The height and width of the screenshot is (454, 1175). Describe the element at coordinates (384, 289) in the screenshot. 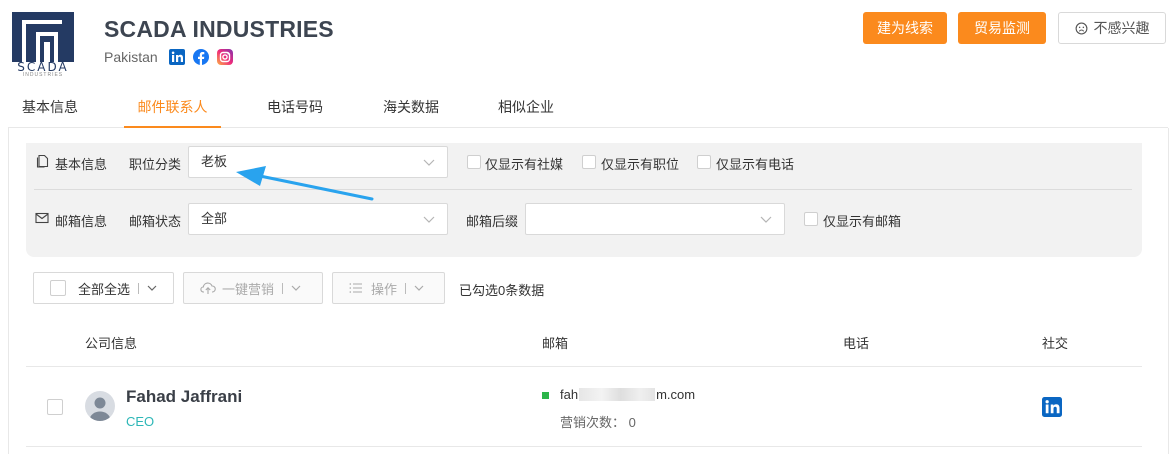

I see `operations-label: 操作` at that location.